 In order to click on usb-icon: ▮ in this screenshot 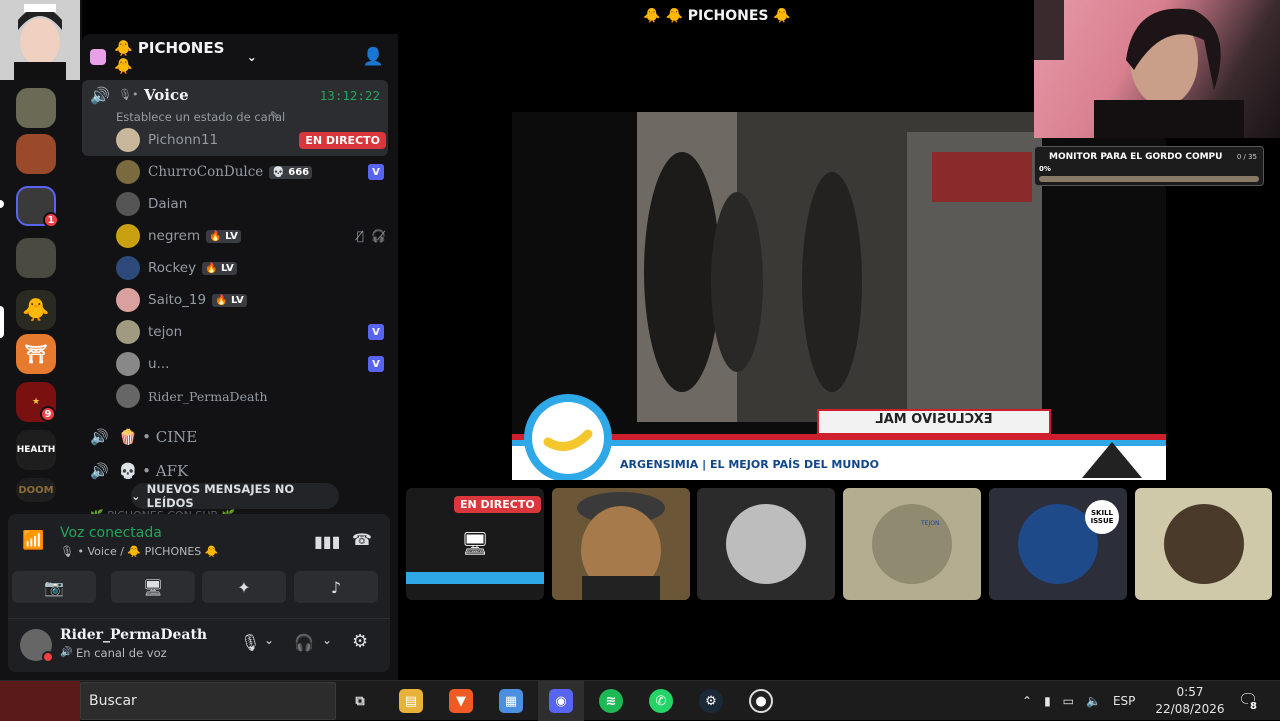, I will do `click(1047, 701)`.